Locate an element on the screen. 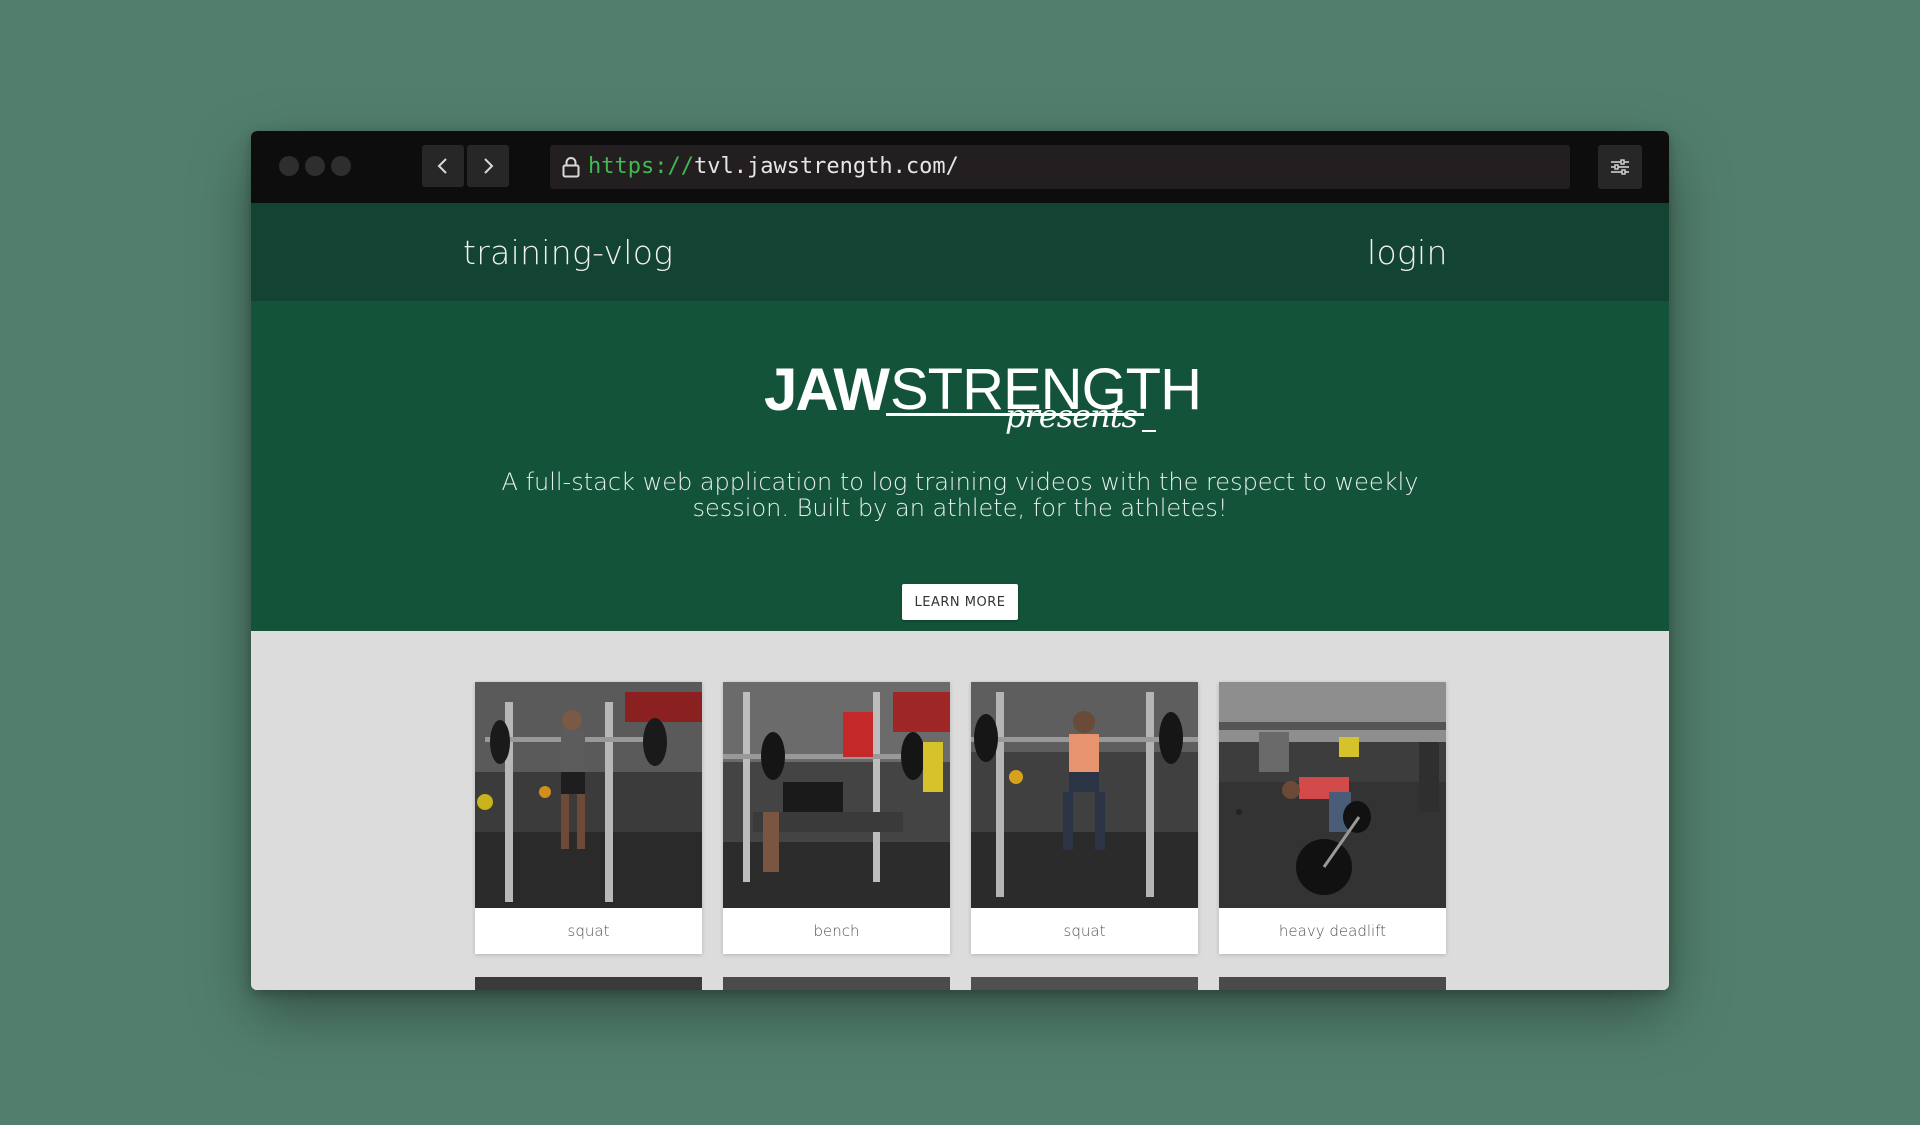 This screenshot has width=1920, height=1125. settings-menu-button is located at coordinates (1620, 167).